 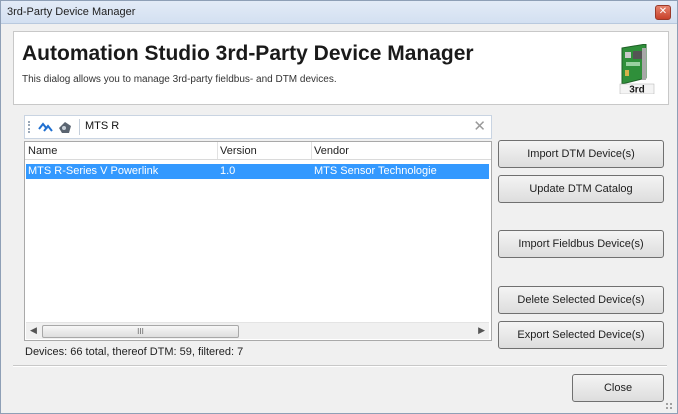 What do you see at coordinates (375, 171) in the screenshot?
I see `cell-vendor: MTS Sensor Technologie` at bounding box center [375, 171].